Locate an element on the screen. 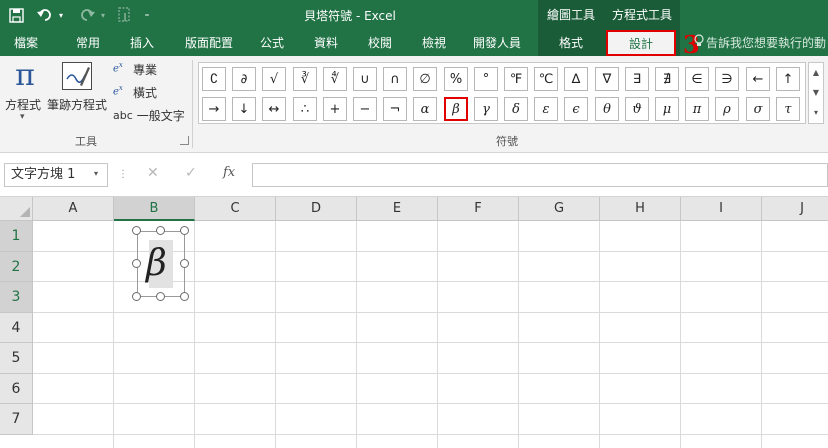 This screenshot has height=448, width=828. symbol-button: θ is located at coordinates (607, 109).